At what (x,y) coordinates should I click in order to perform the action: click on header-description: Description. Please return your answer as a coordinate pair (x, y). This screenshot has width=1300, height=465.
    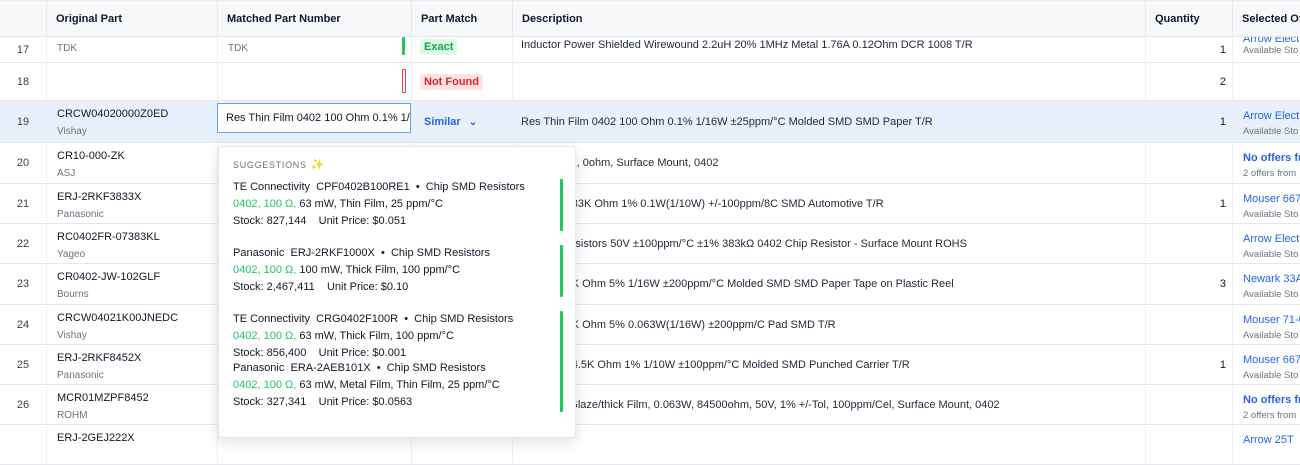
    Looking at the image, I should click on (828, 19).